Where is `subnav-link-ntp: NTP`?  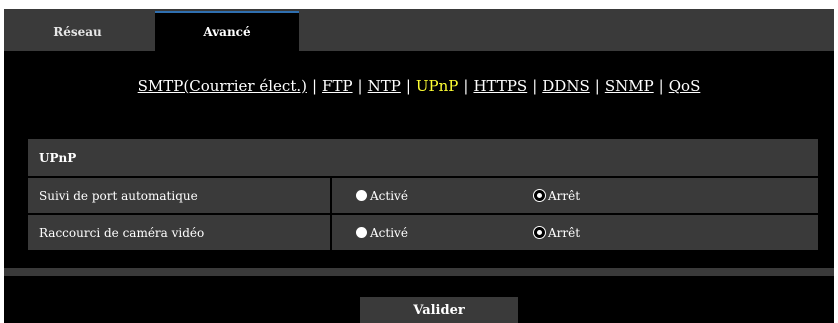
subnav-link-ntp: NTP is located at coordinates (384, 86).